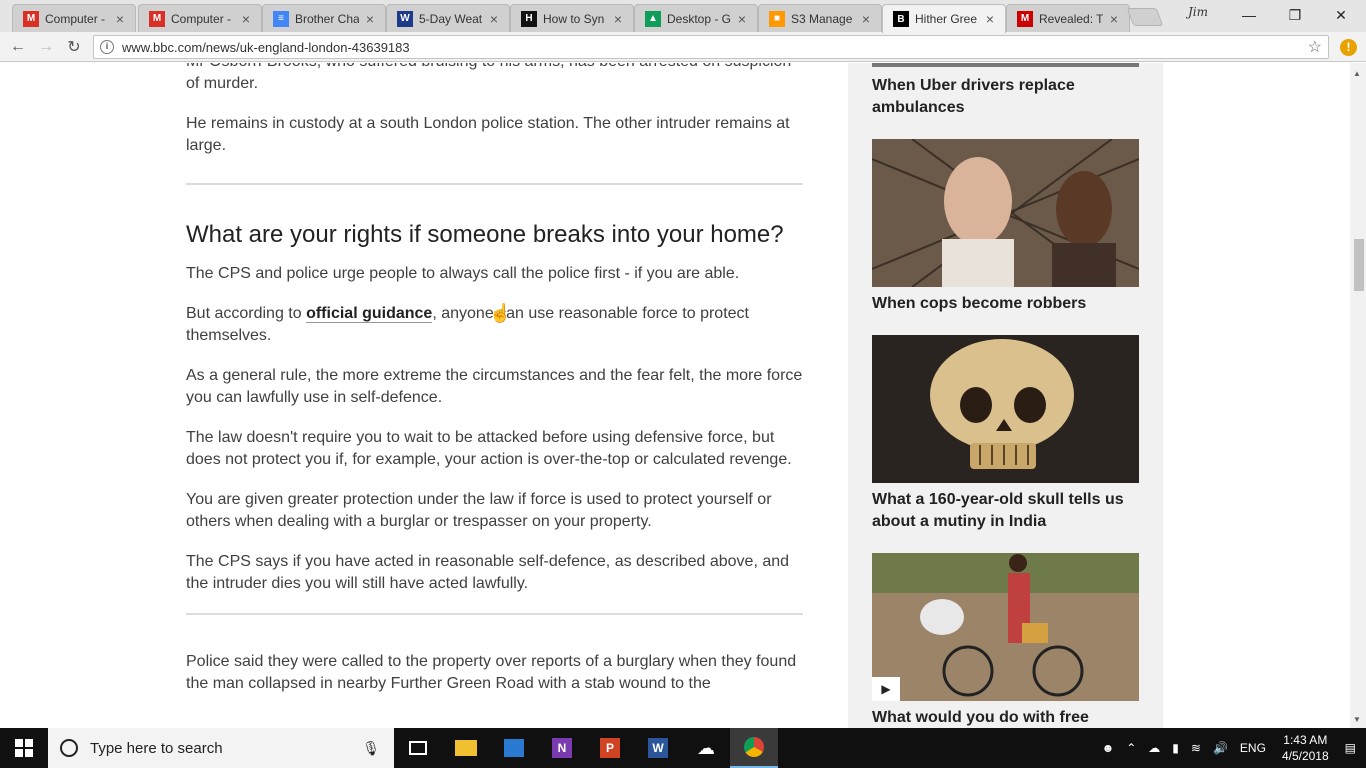  Describe the element at coordinates (1005, 97) in the screenshot. I see `promo-title: When Uber drivers replace ambulances` at that location.